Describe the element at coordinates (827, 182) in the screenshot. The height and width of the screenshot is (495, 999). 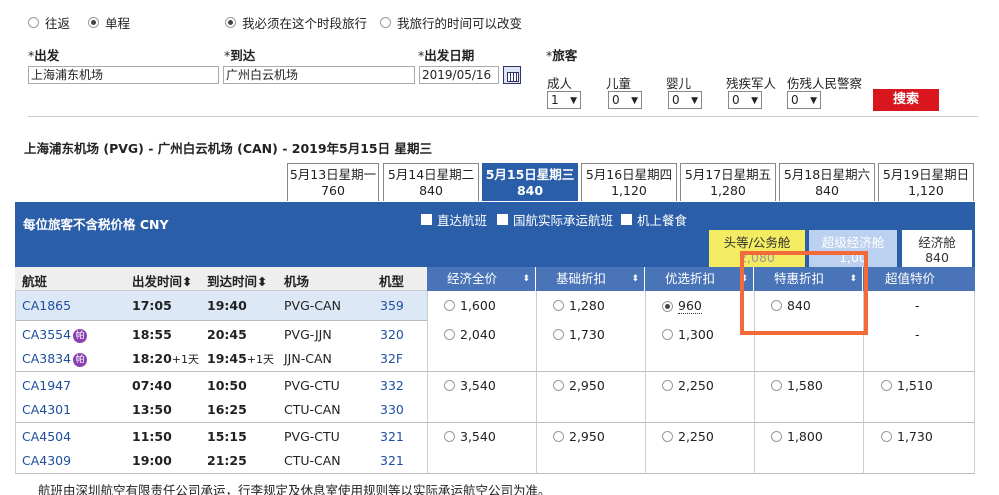
I see `date-tab-0518: 5月18日星期六 840` at that location.